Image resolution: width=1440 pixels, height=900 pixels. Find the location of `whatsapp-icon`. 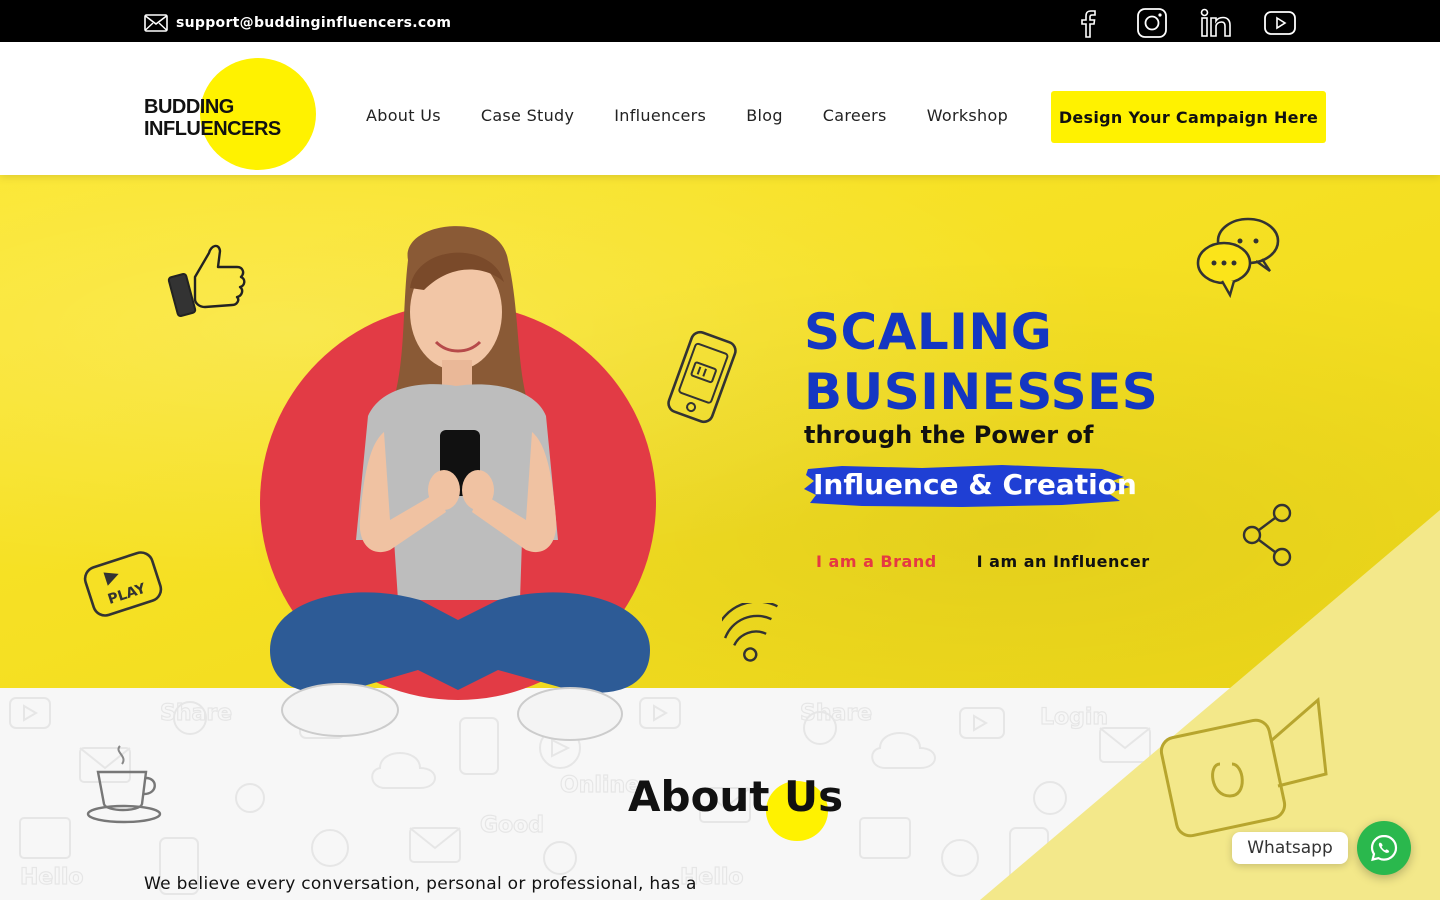

whatsapp-icon is located at coordinates (1384, 848).